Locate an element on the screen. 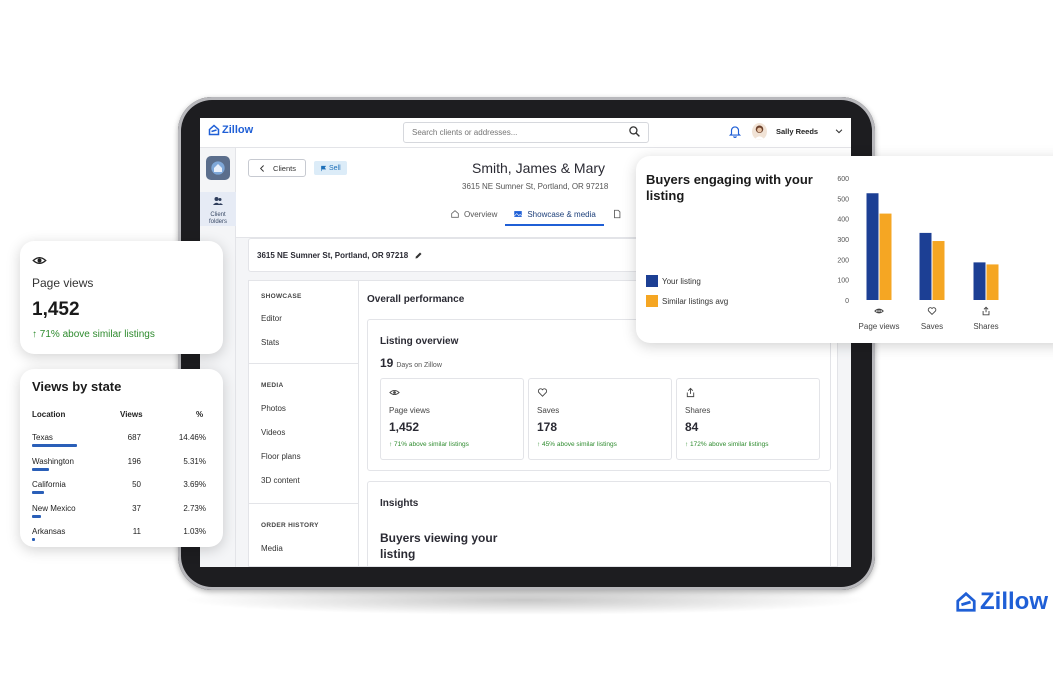  menu-item-photos: Photos is located at coordinates (273, 408).